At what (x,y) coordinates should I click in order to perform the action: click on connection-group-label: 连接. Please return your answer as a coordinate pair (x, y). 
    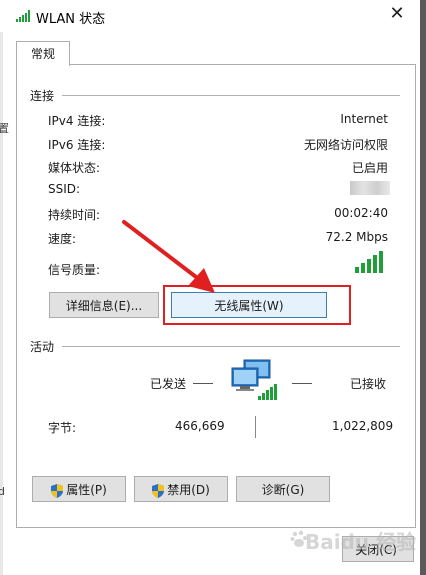
    Looking at the image, I should click on (44, 95).